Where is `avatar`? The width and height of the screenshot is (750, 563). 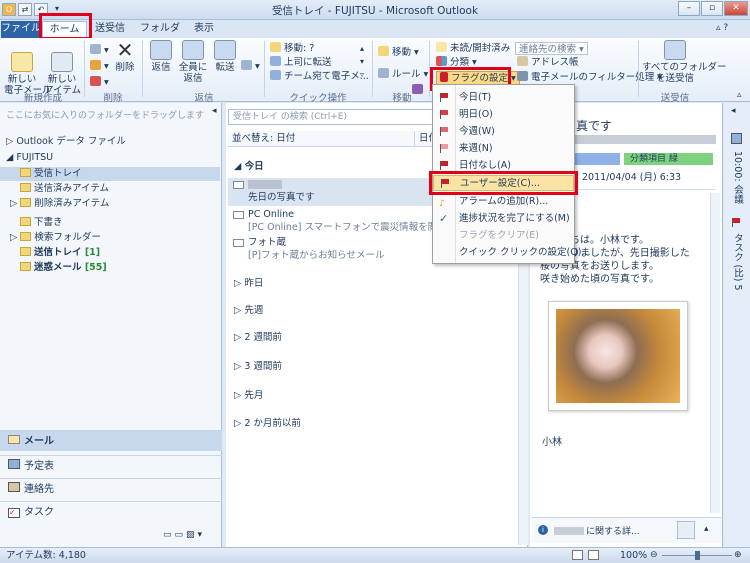 avatar is located at coordinates (686, 530).